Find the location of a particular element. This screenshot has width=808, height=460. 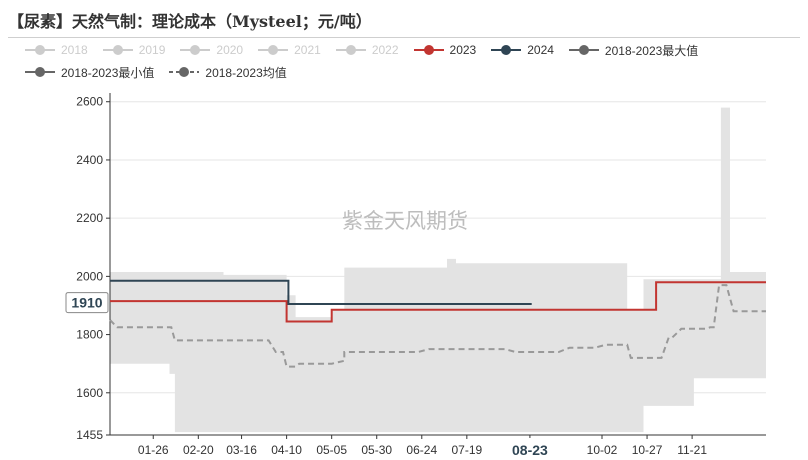

y-tick-label: 1600 is located at coordinates (89, 393).